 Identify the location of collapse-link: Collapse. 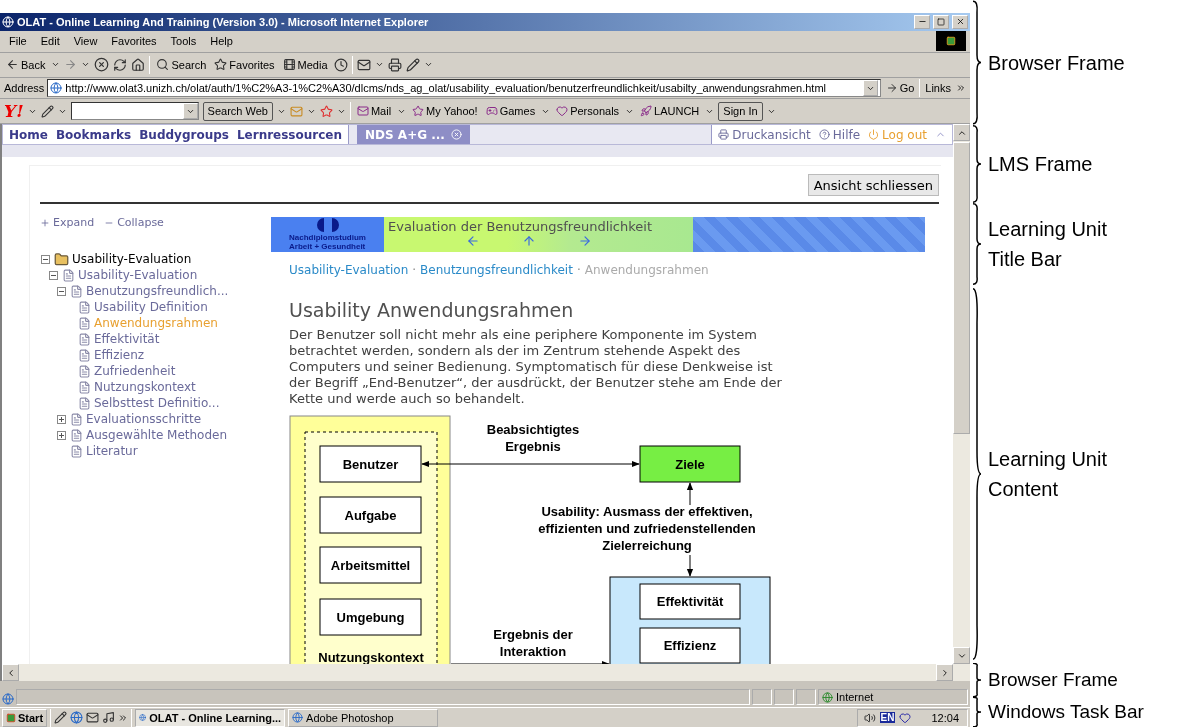
(134, 223).